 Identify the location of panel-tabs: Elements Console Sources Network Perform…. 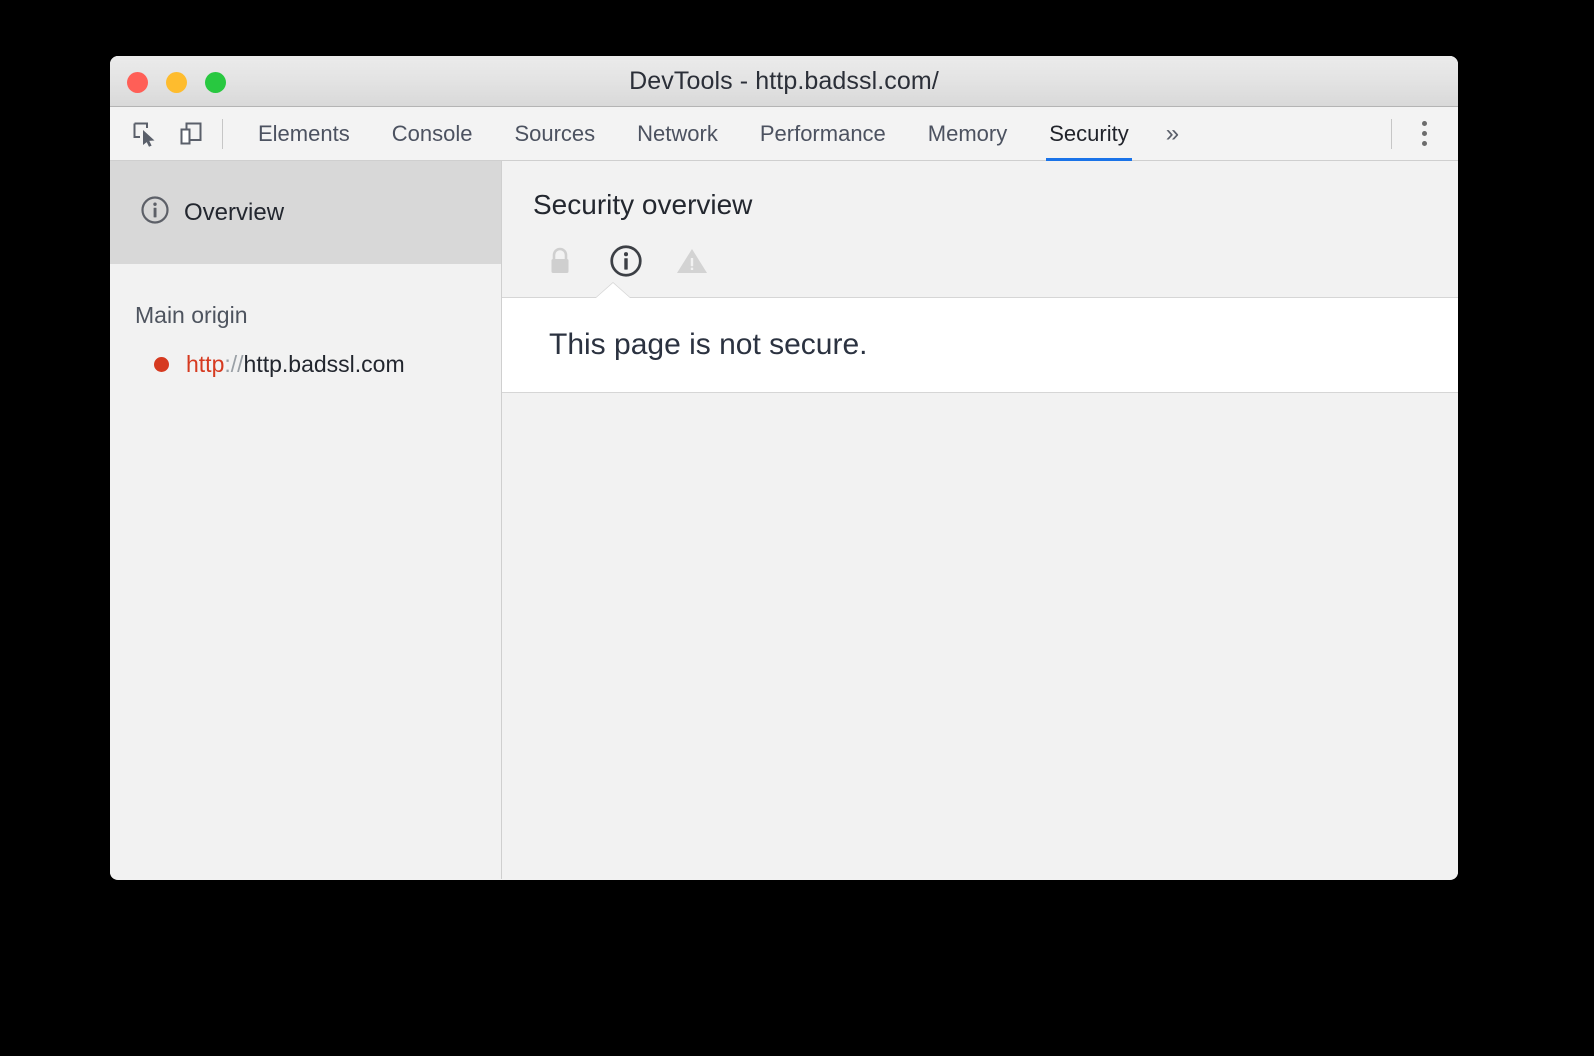
(715, 134).